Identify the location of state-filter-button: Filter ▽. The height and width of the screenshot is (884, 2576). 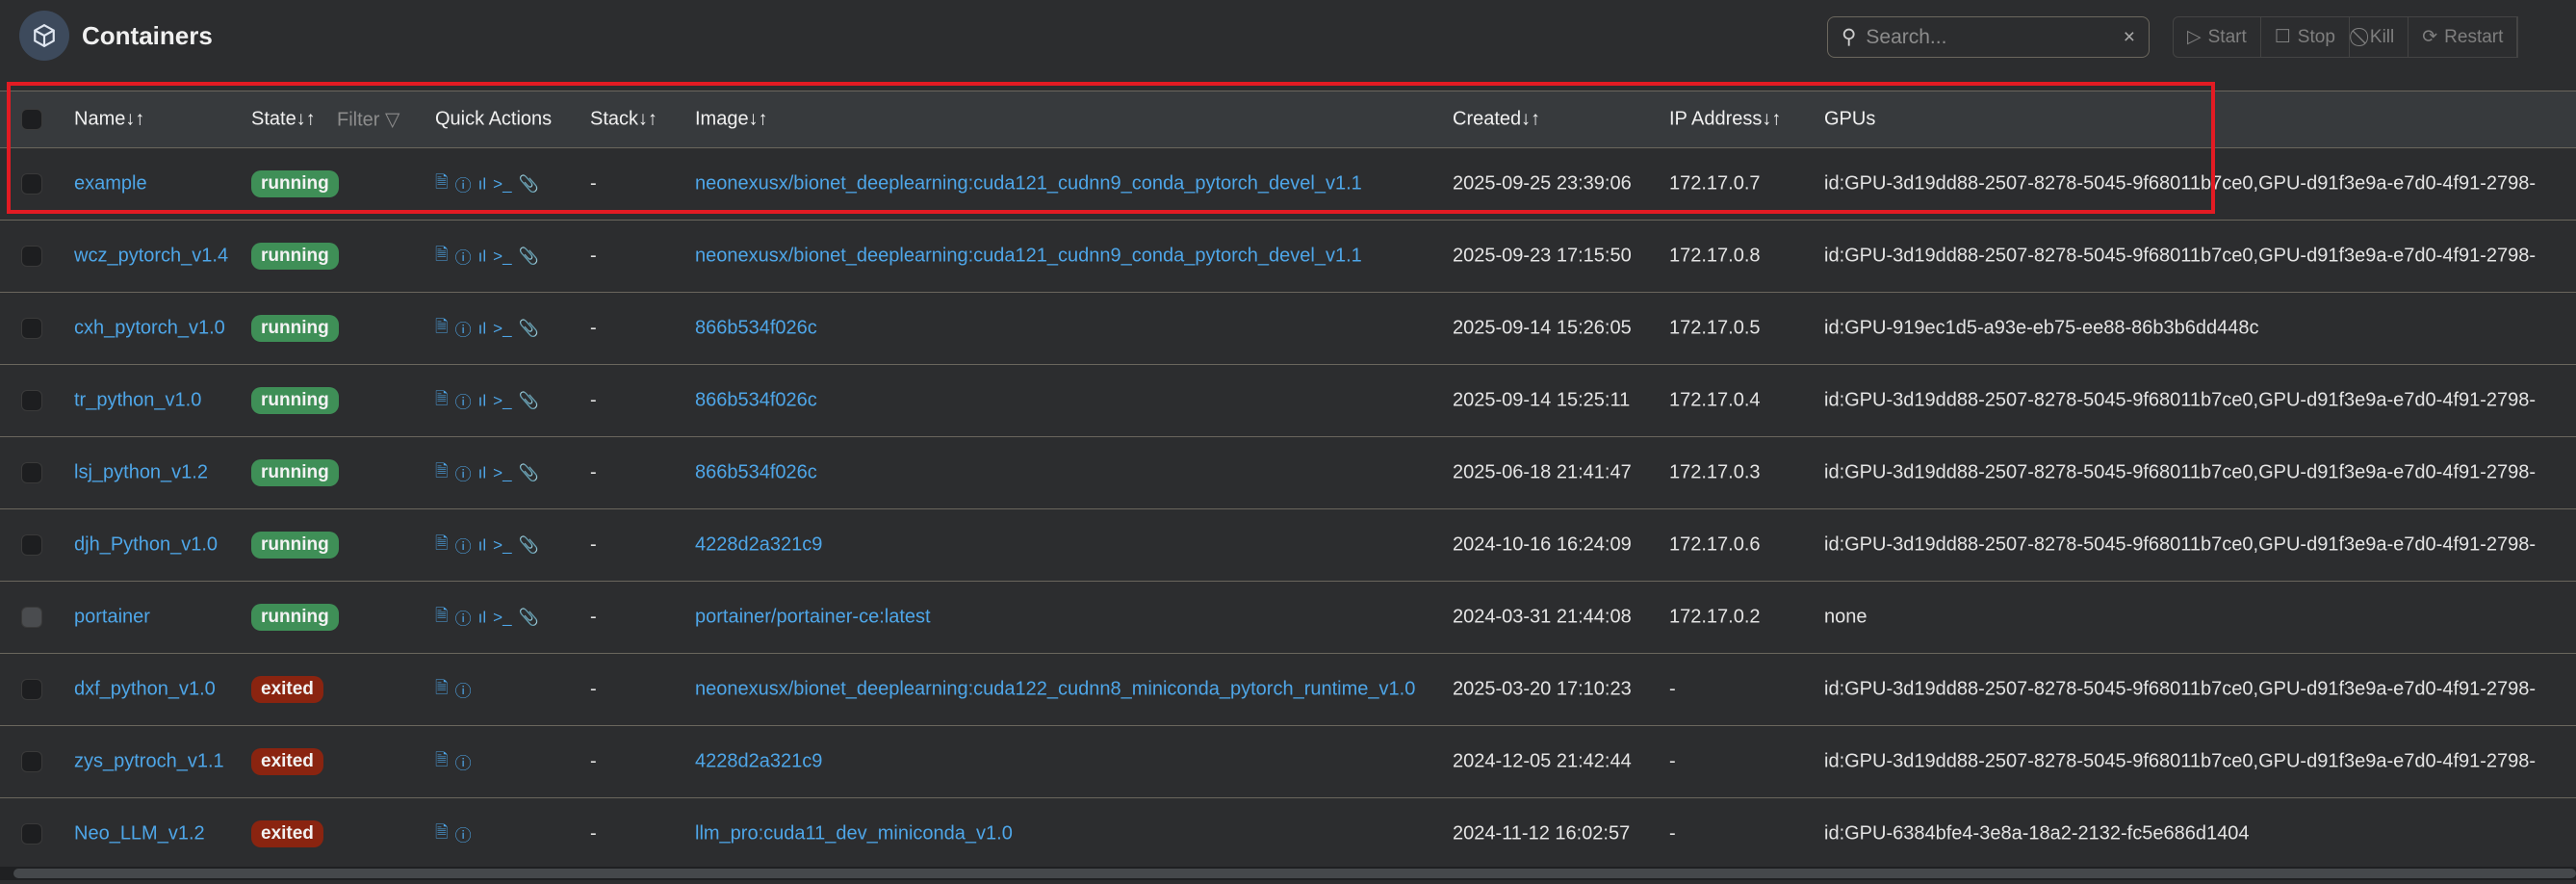
(368, 120).